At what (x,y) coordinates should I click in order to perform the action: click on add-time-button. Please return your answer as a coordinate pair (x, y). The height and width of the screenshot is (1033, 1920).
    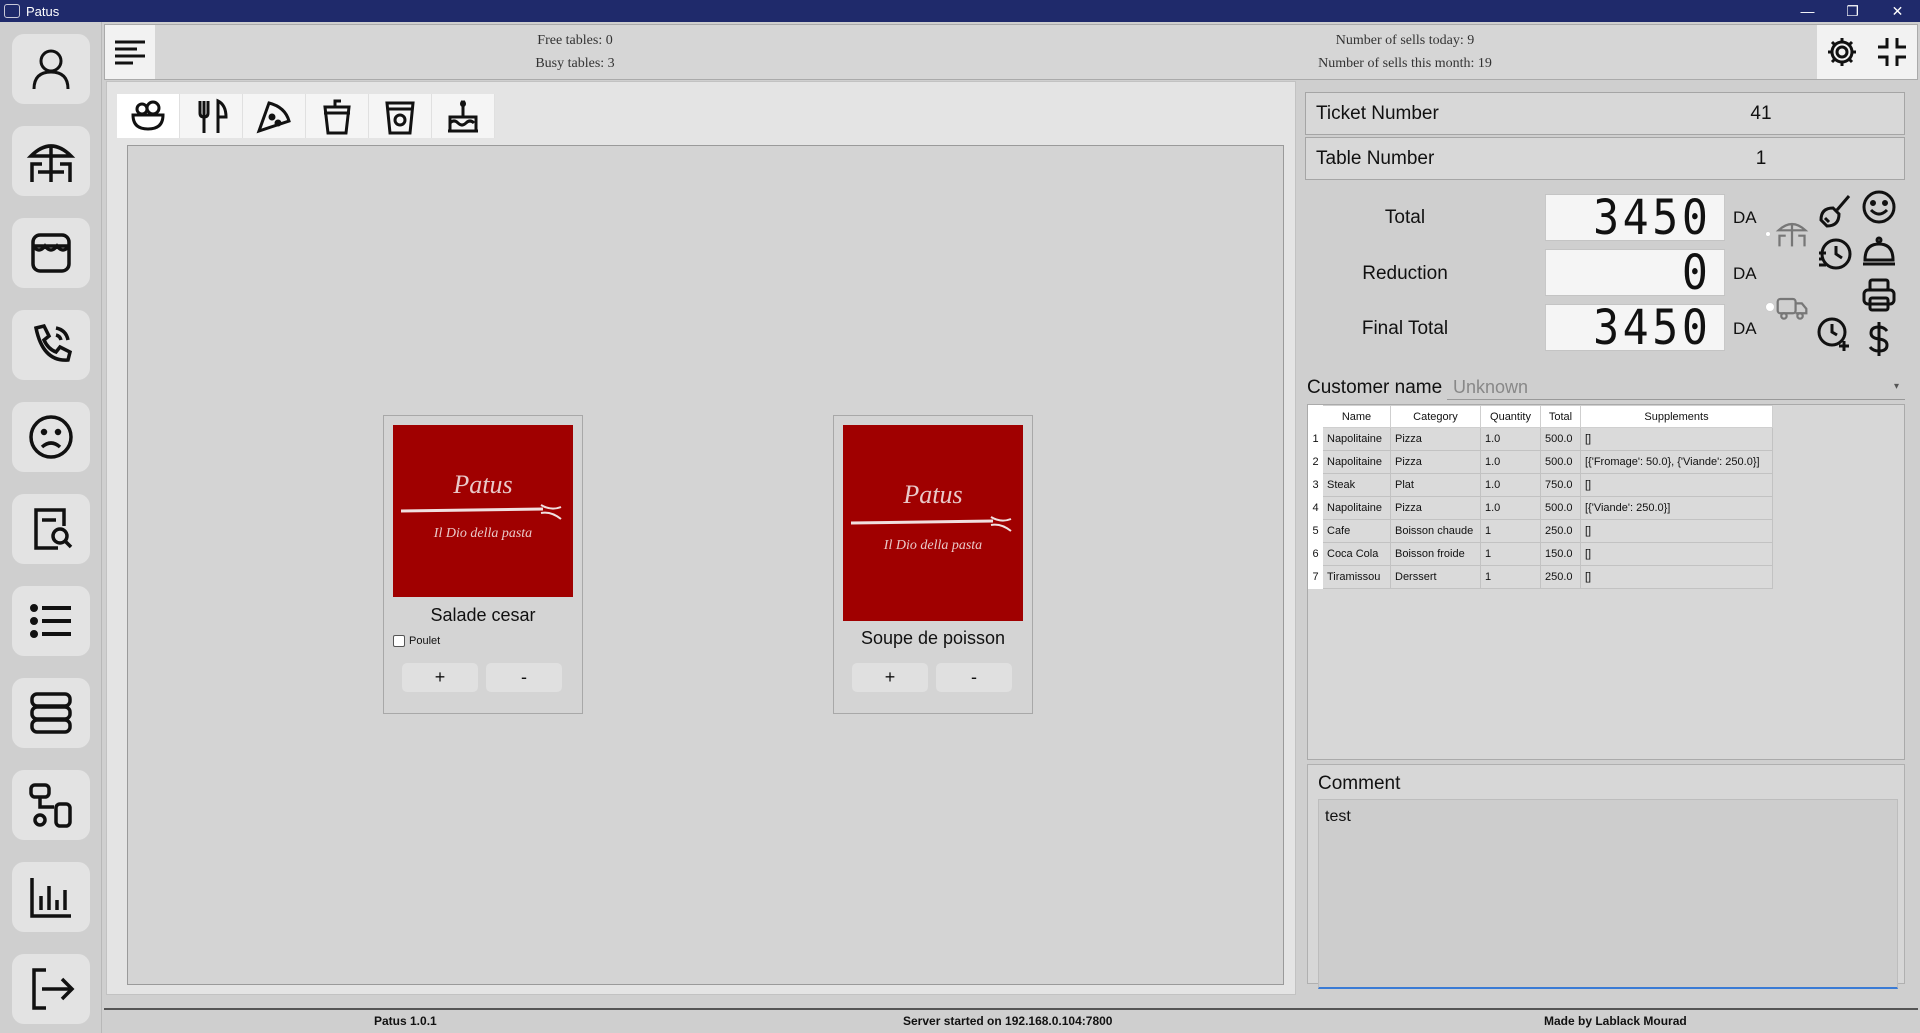
    Looking at the image, I should click on (1834, 334).